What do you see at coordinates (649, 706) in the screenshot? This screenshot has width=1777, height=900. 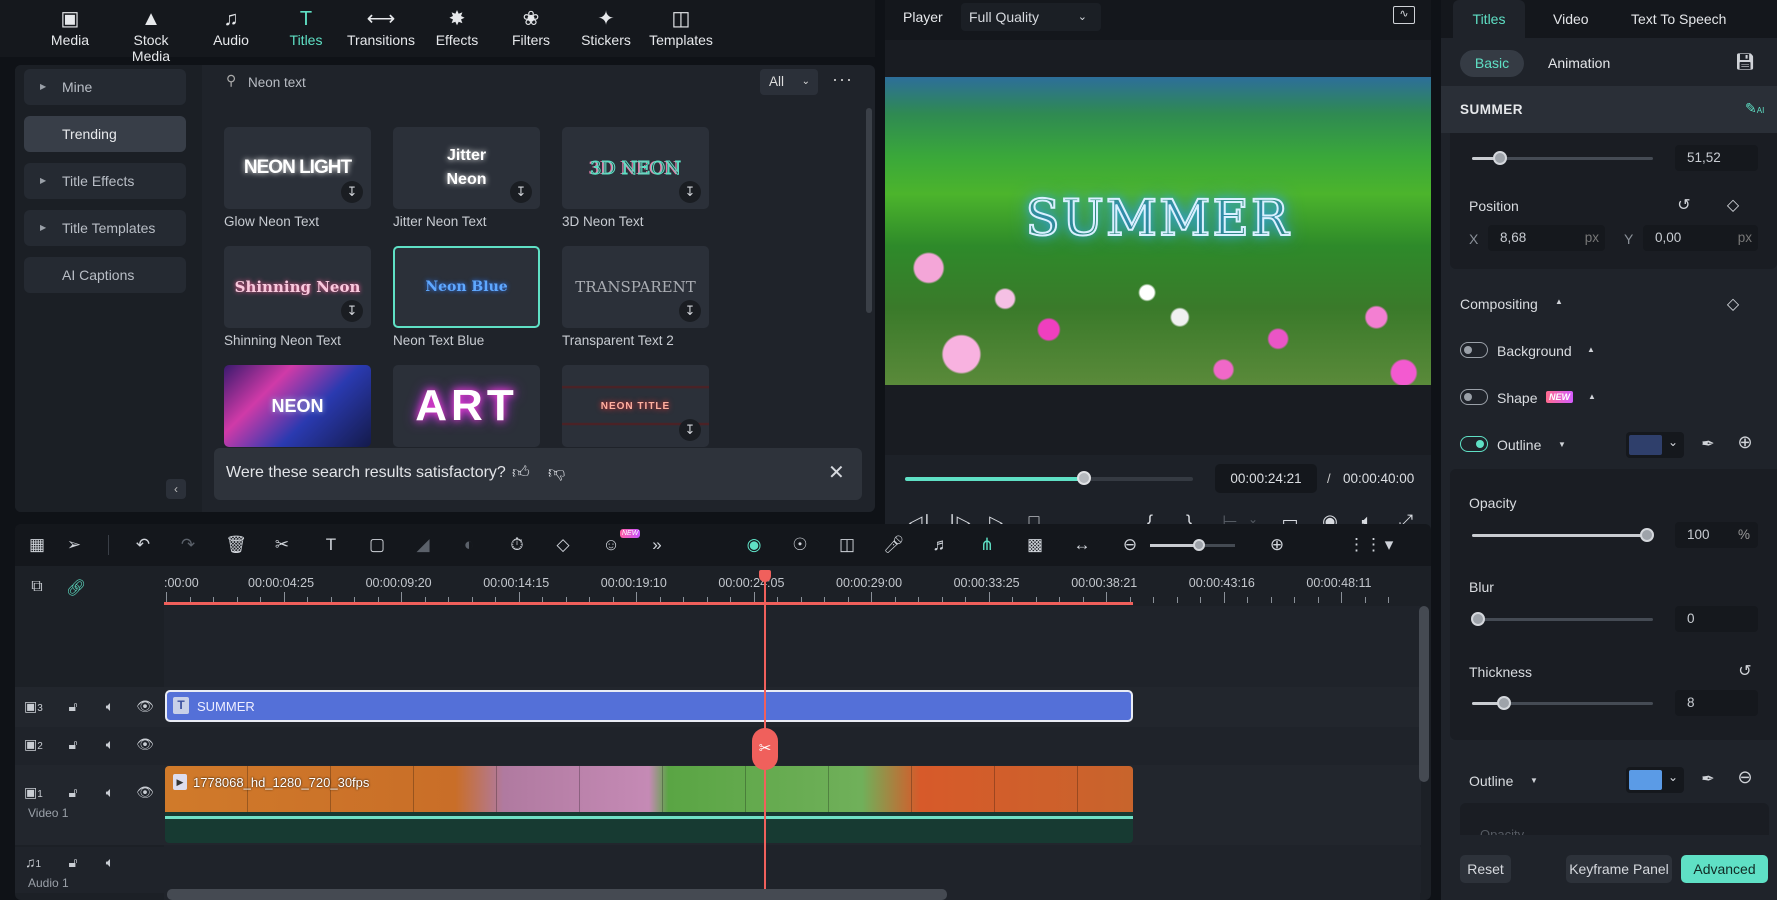 I see `title-clip: T SUMMER` at bounding box center [649, 706].